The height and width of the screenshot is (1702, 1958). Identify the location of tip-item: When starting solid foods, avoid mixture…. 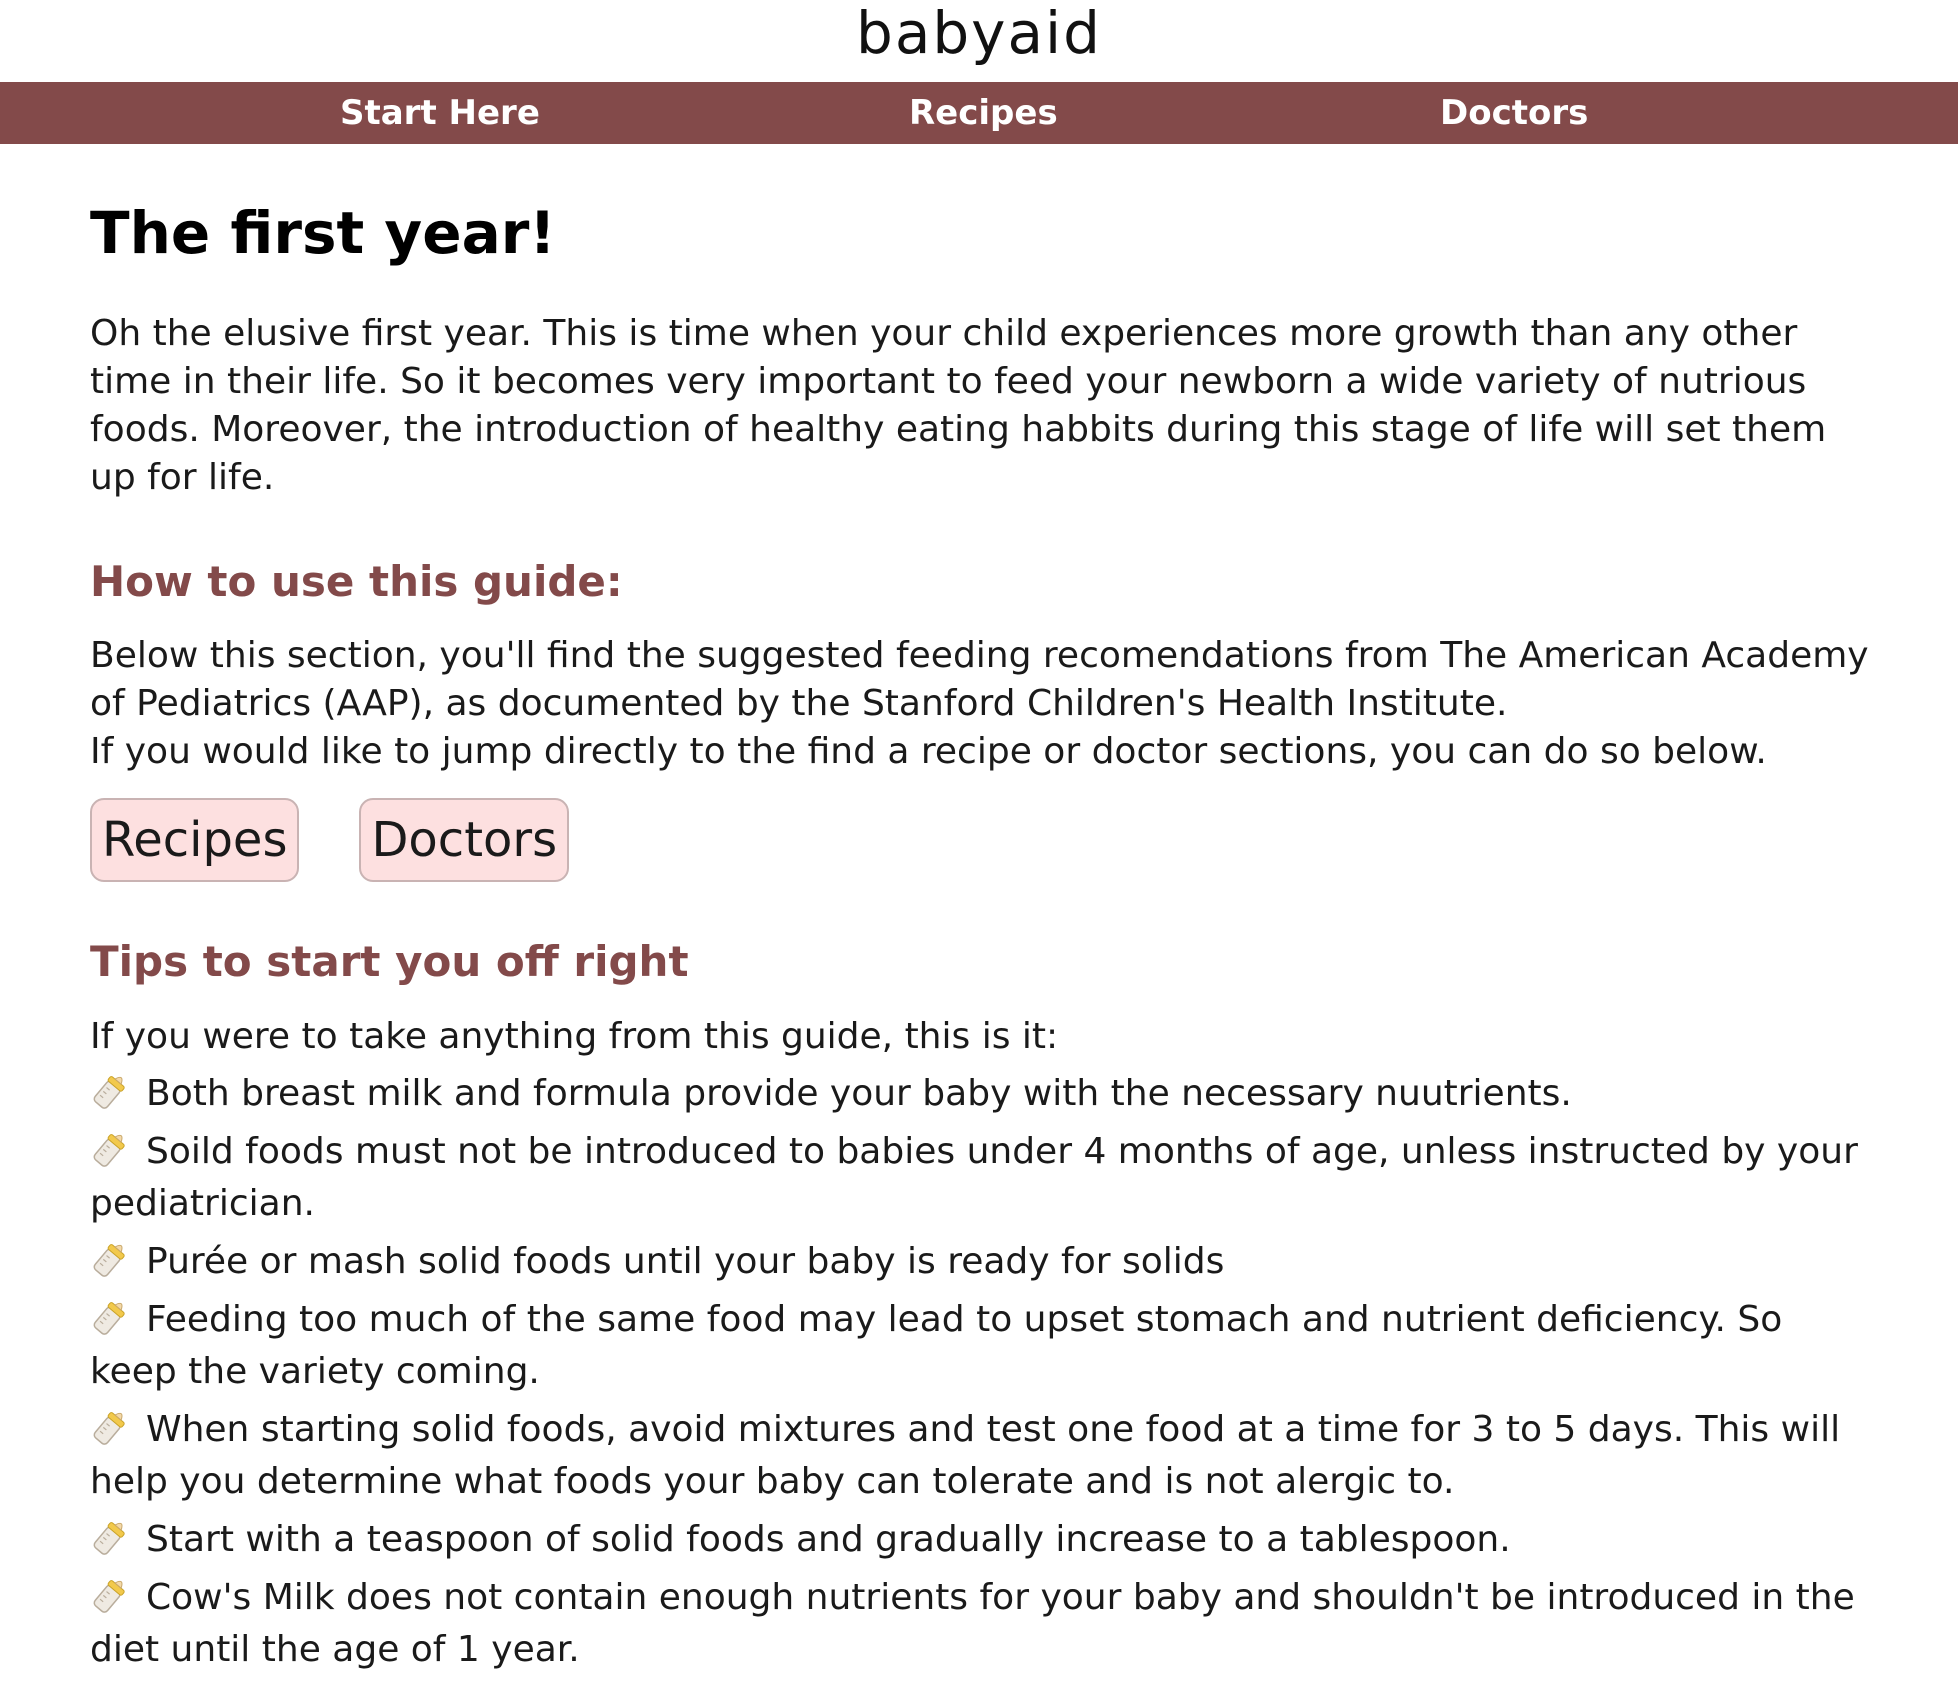
(980, 1456).